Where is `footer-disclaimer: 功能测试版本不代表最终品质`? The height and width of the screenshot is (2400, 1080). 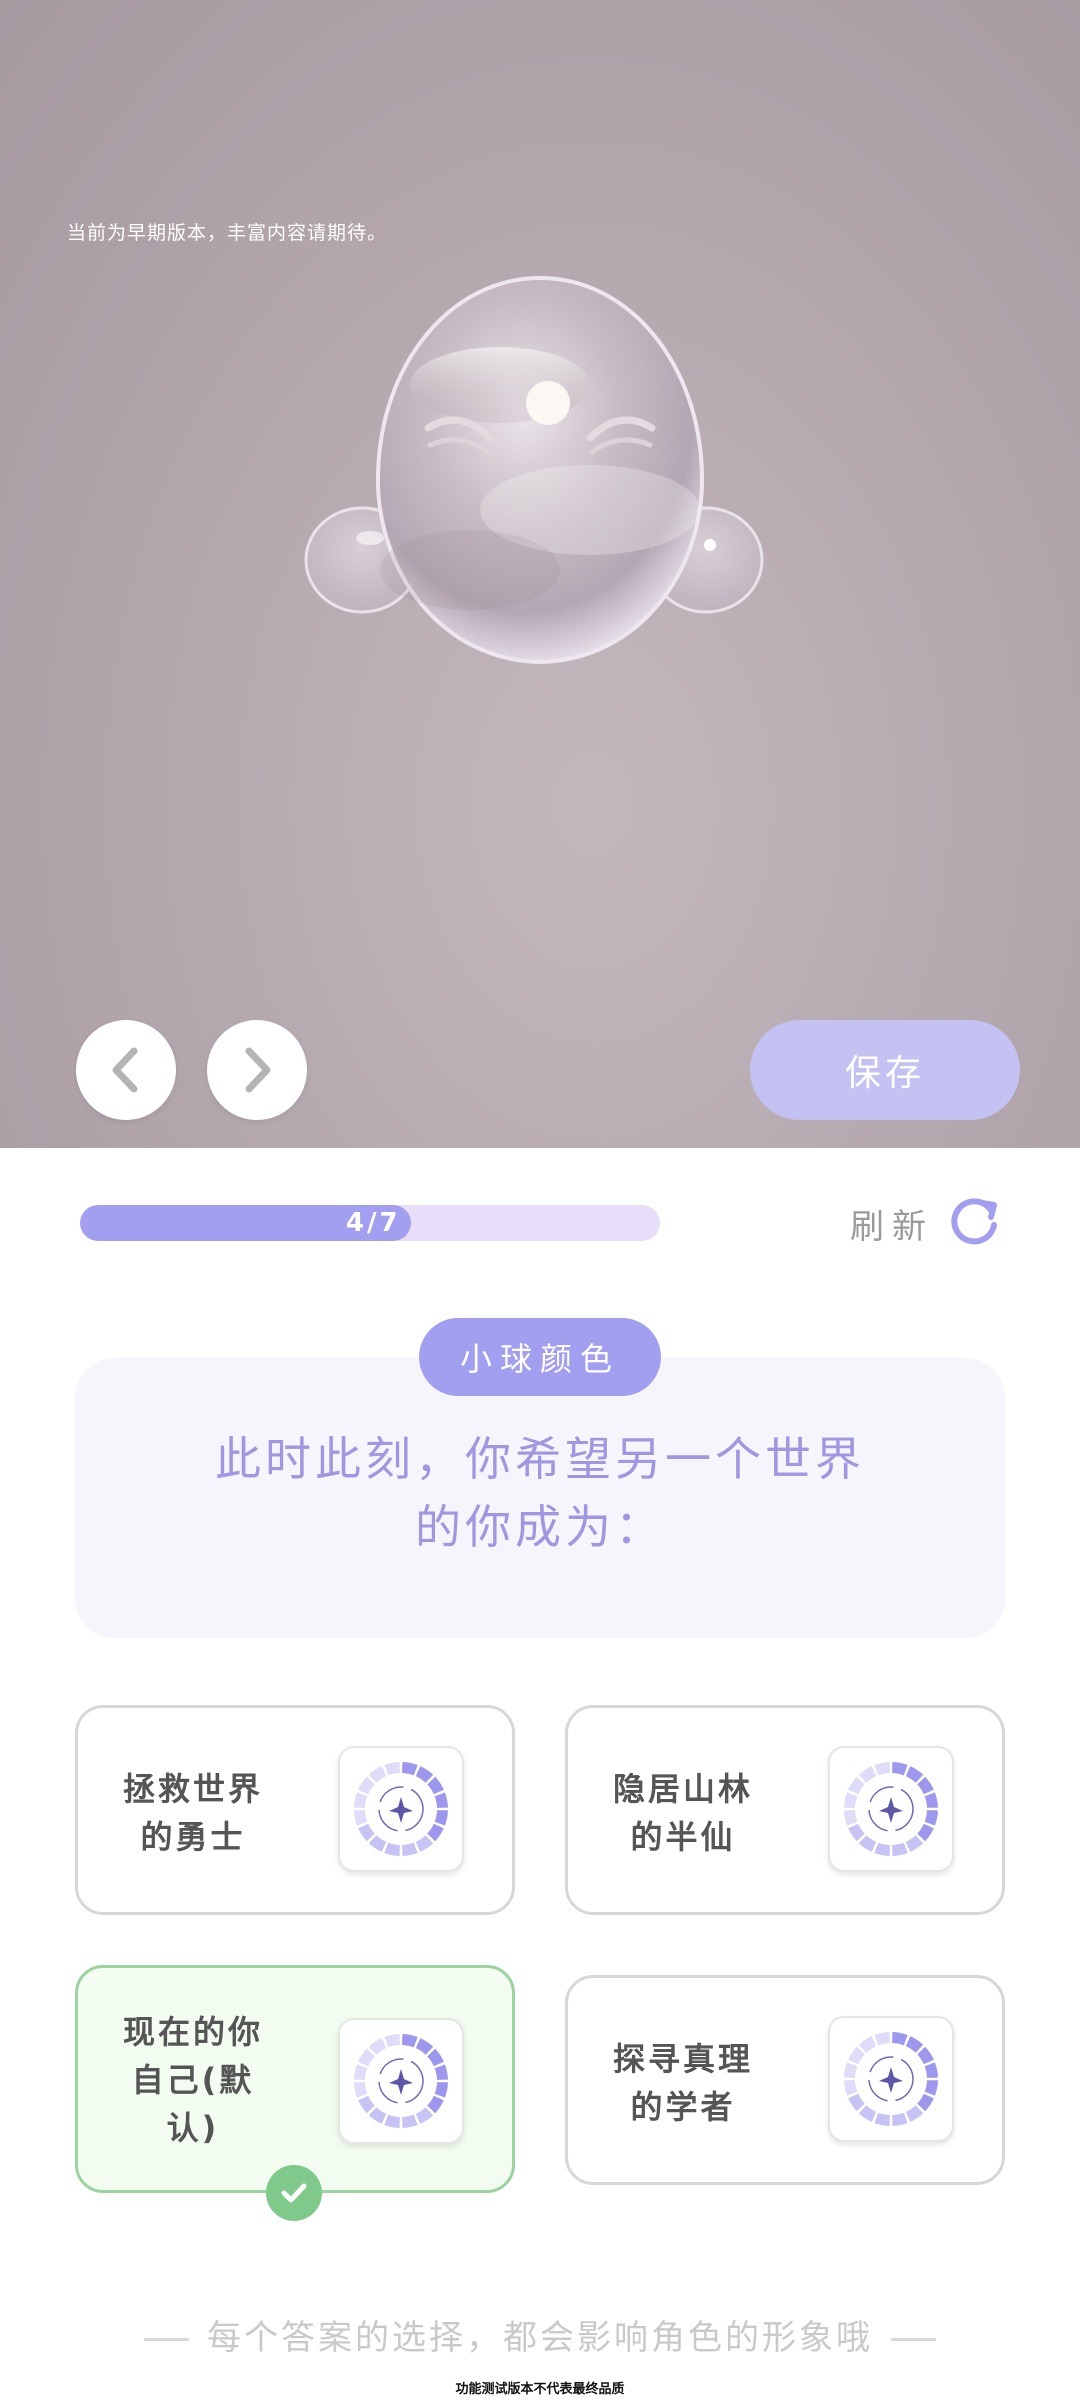 footer-disclaimer: 功能测试版本不代表最终品质 is located at coordinates (540, 2389).